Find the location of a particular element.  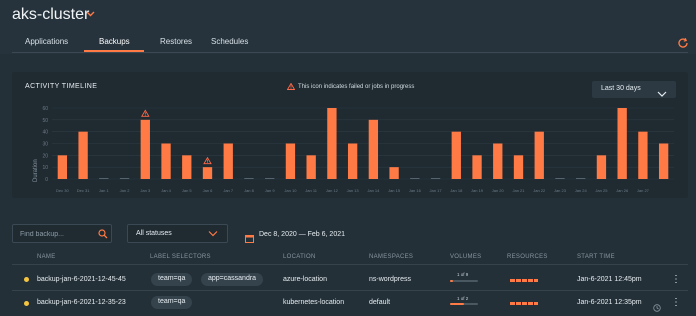

tab-restores: Restores is located at coordinates (176, 41).